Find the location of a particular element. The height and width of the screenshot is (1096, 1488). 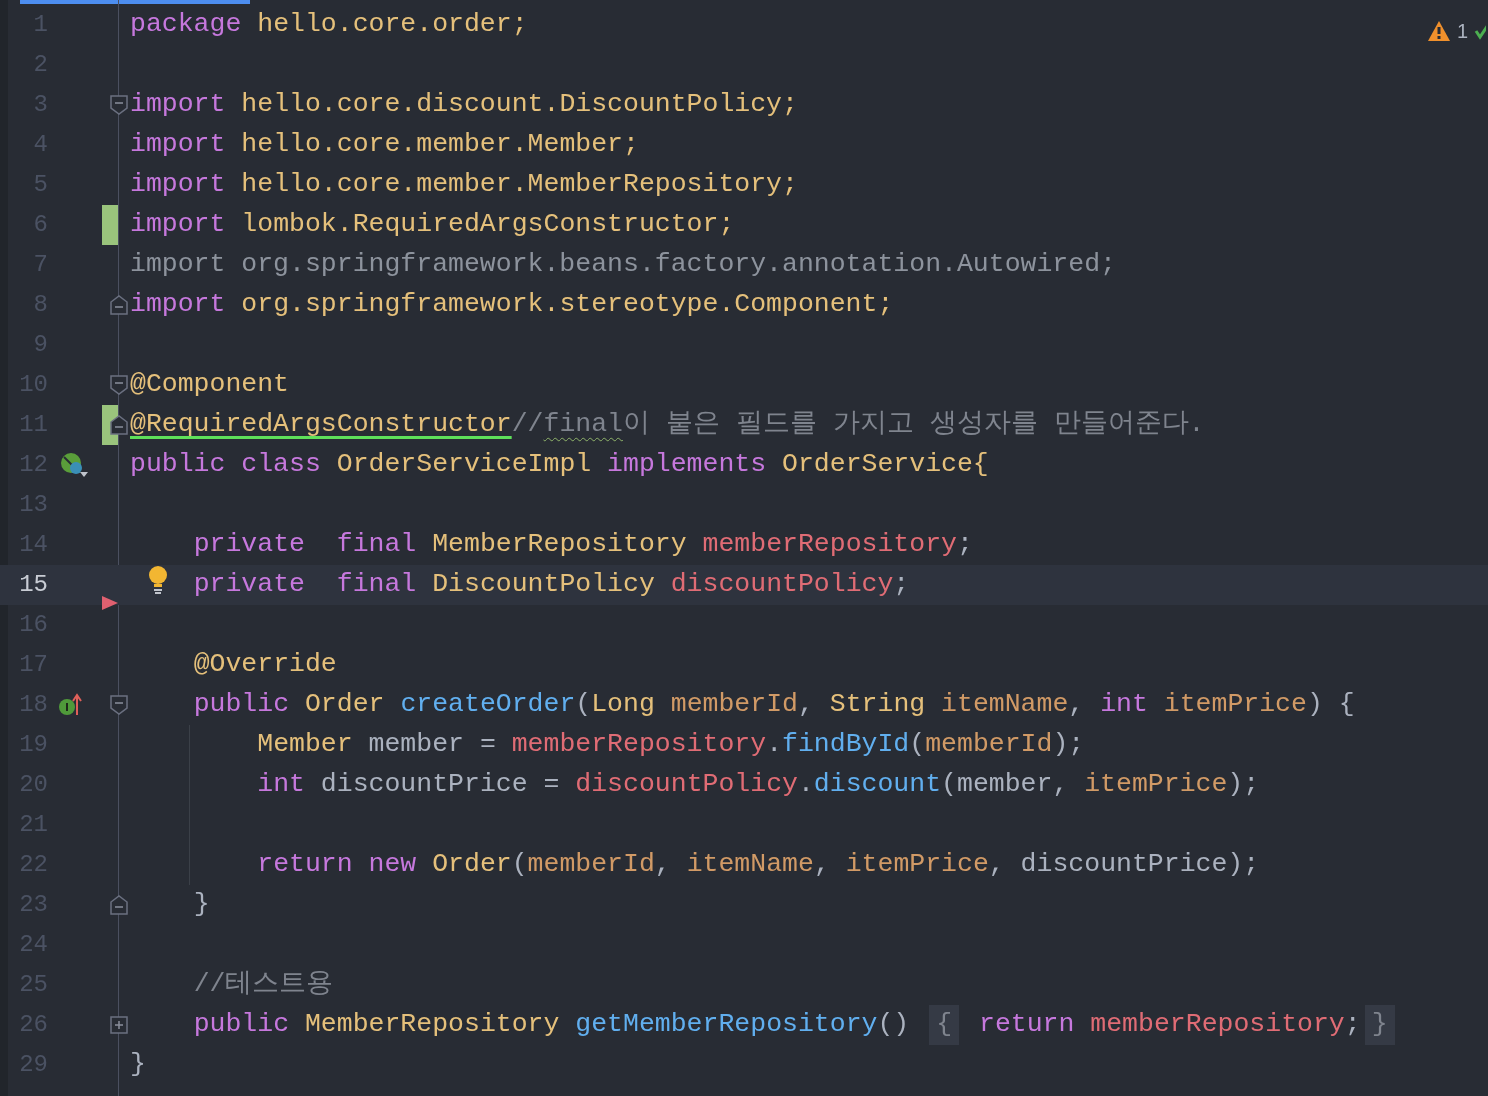

code-text: , discountPrice); is located at coordinates (1124, 865).